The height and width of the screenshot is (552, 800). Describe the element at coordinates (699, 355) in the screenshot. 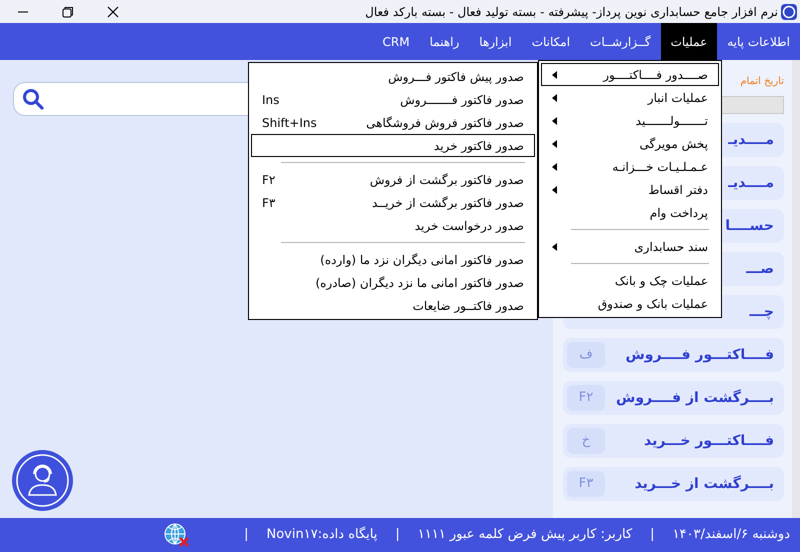

I see `shortcut-label: فــــاکتـــور فــــروش` at that location.